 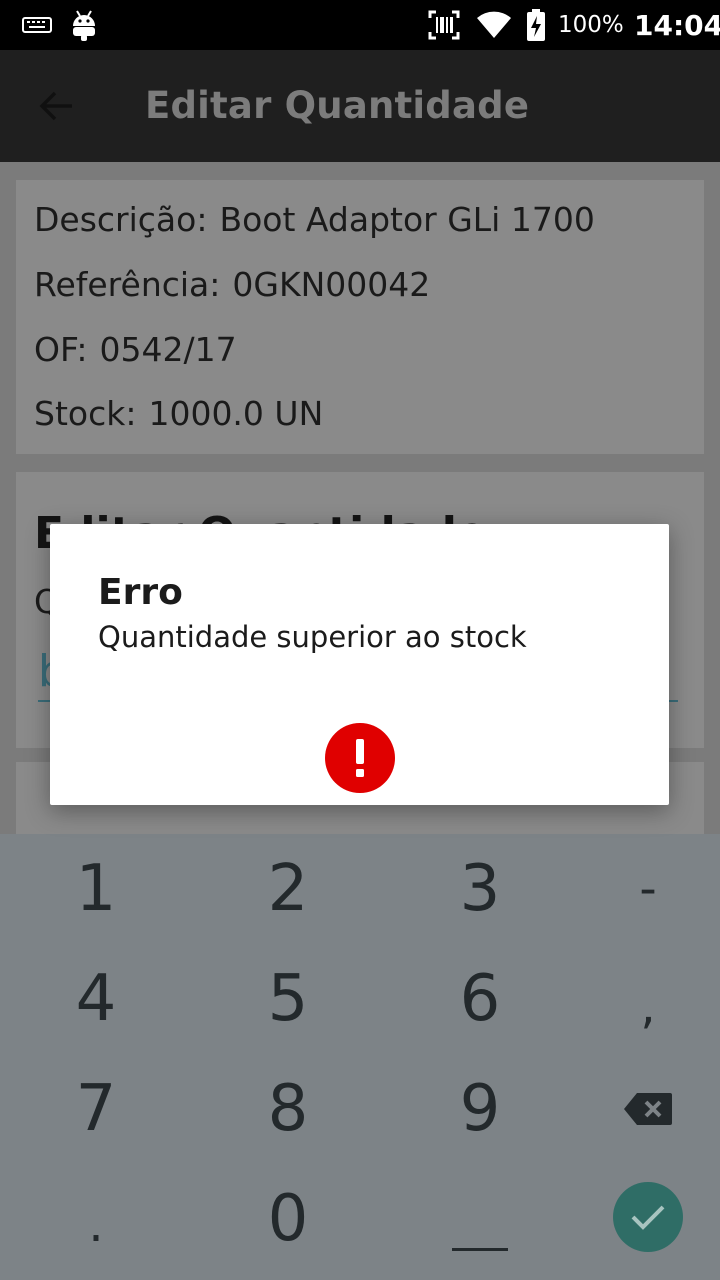 What do you see at coordinates (639, 1007) in the screenshot?
I see `key-comma: ,` at bounding box center [639, 1007].